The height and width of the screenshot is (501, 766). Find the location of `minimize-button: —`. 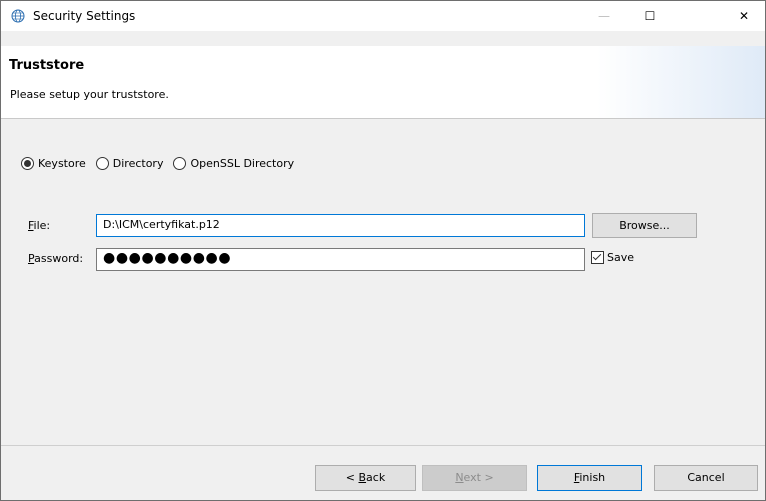

minimize-button: — is located at coordinates (604, 16).